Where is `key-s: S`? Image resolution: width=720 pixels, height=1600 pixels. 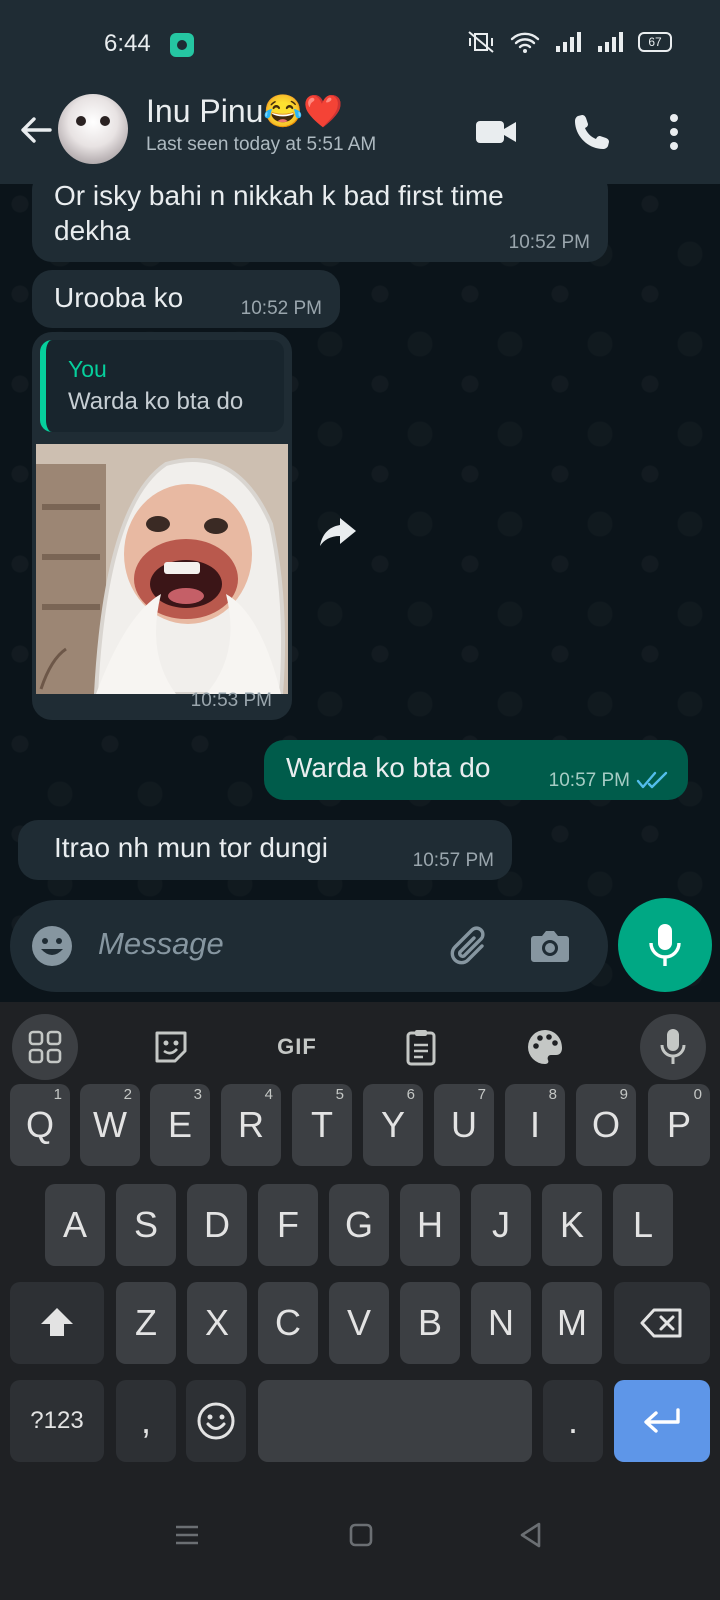 key-s: S is located at coordinates (146, 1225).